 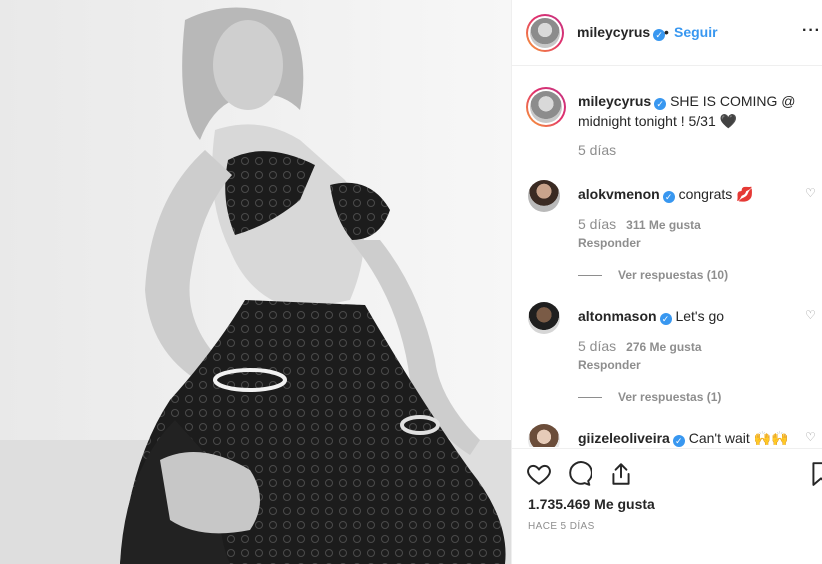 I want to click on comment-meta: 5 días 311 Me gusta, so click(x=639, y=224).